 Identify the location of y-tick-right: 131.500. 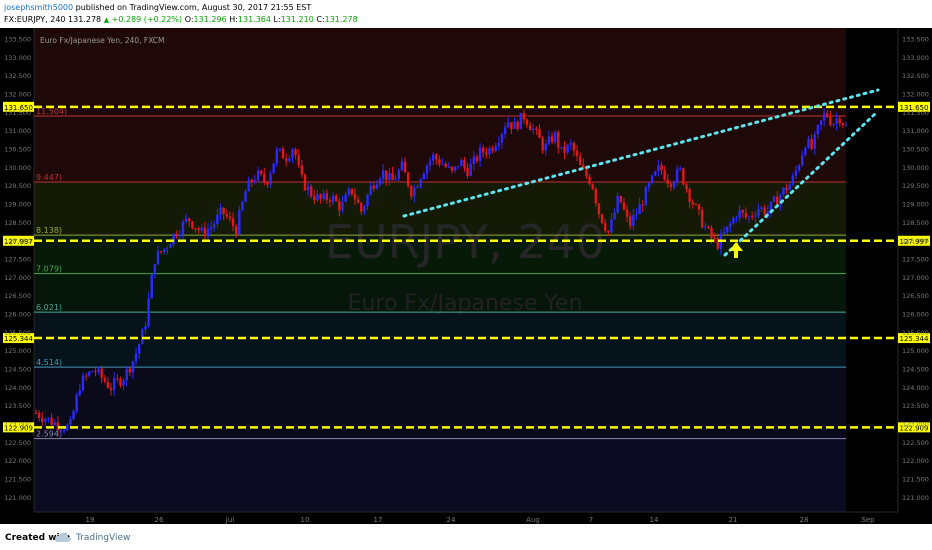
(915, 113).